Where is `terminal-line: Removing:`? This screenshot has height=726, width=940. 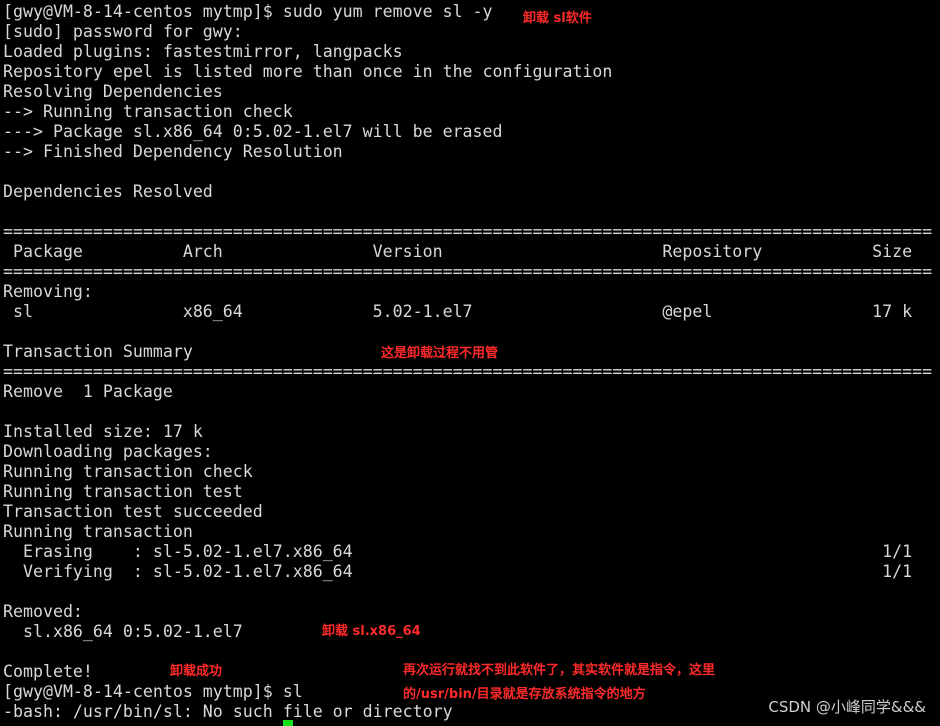 terminal-line: Removing: is located at coordinates (48, 291).